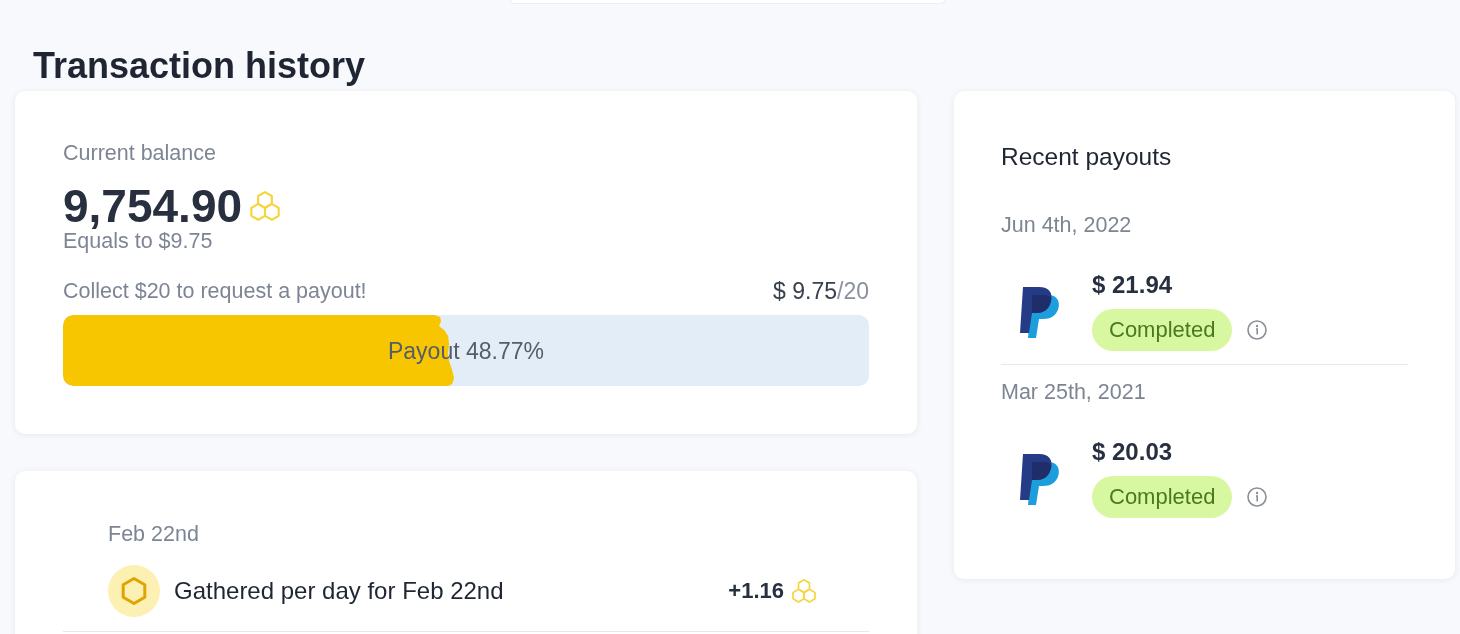  I want to click on payout-goal-text: Collect $20 to request a payout!, so click(215, 291).